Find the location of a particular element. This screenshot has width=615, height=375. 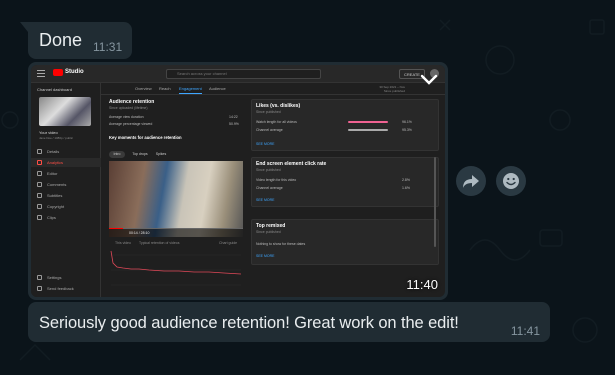

tab-overview: Overview is located at coordinates (143, 88).